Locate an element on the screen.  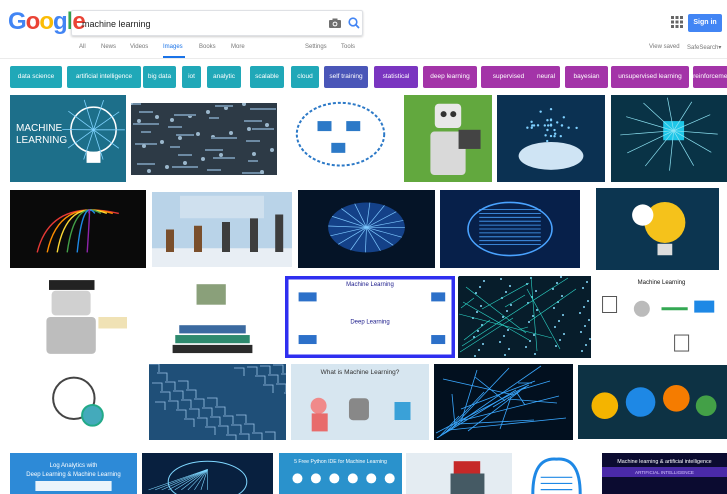
datanet-graphic is located at coordinates (524, 316).